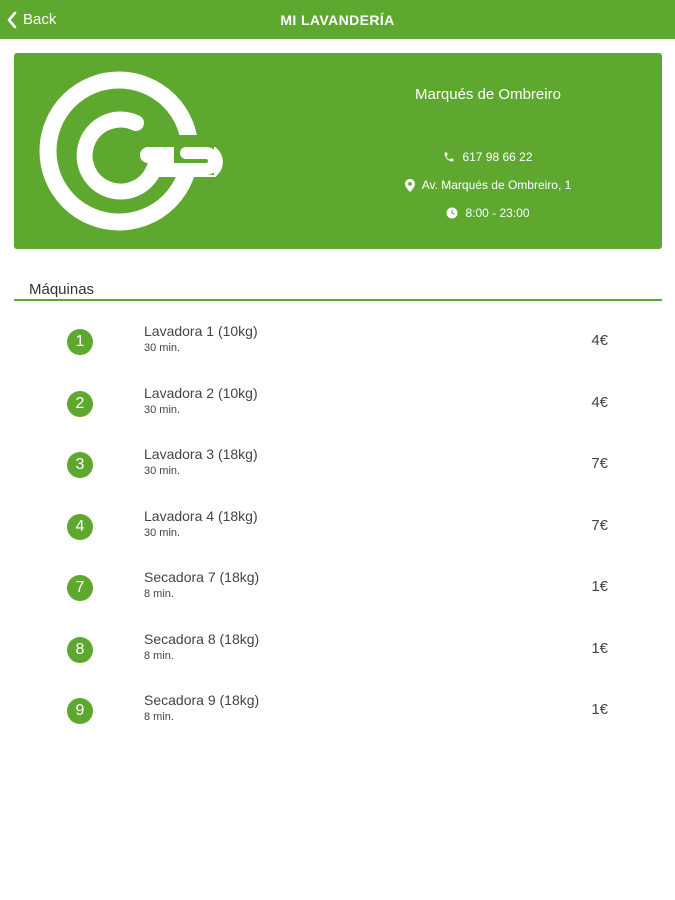 Image resolution: width=675 pixels, height=900 pixels. I want to click on phone-row: 617 98 66 22, so click(488, 157).